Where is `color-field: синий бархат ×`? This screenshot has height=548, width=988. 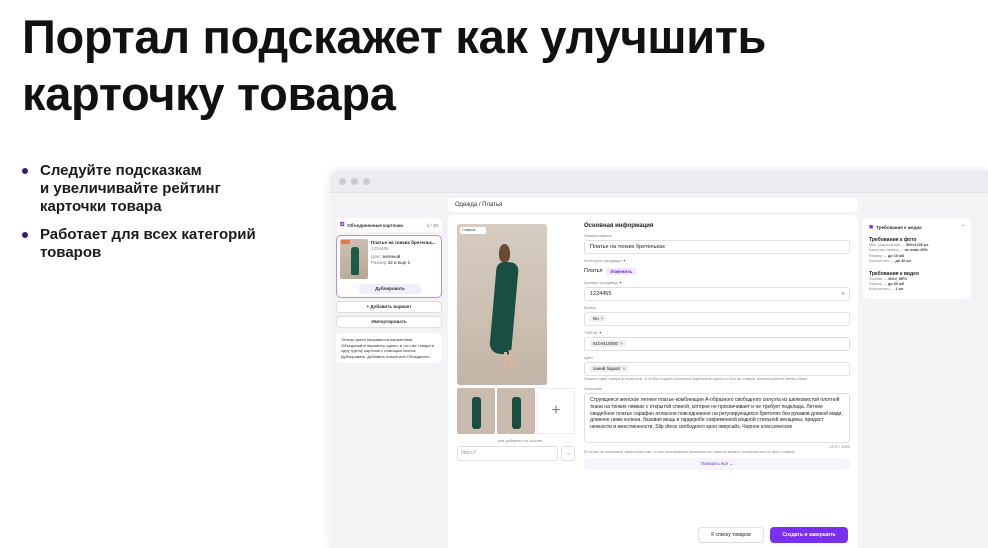 color-field: синий бархат × is located at coordinates (717, 369).